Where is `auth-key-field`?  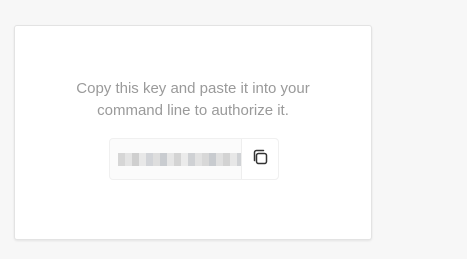
auth-key-field is located at coordinates (194, 159).